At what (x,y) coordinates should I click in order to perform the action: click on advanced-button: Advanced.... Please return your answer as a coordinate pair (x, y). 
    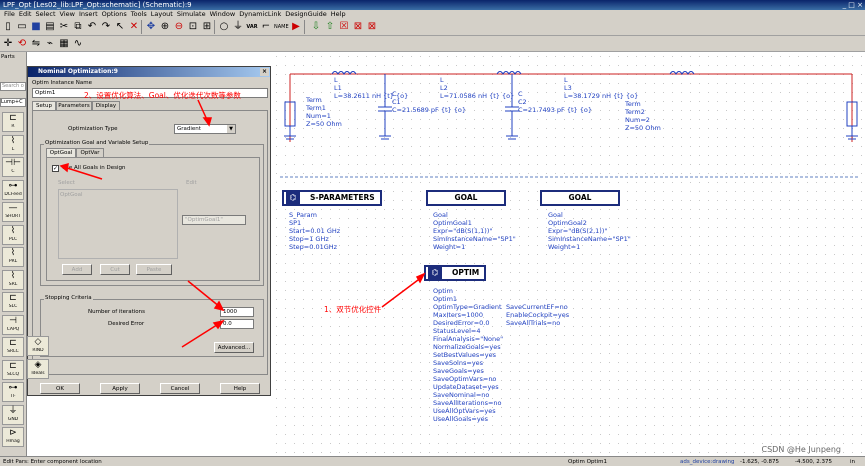
    Looking at the image, I should click on (234, 347).